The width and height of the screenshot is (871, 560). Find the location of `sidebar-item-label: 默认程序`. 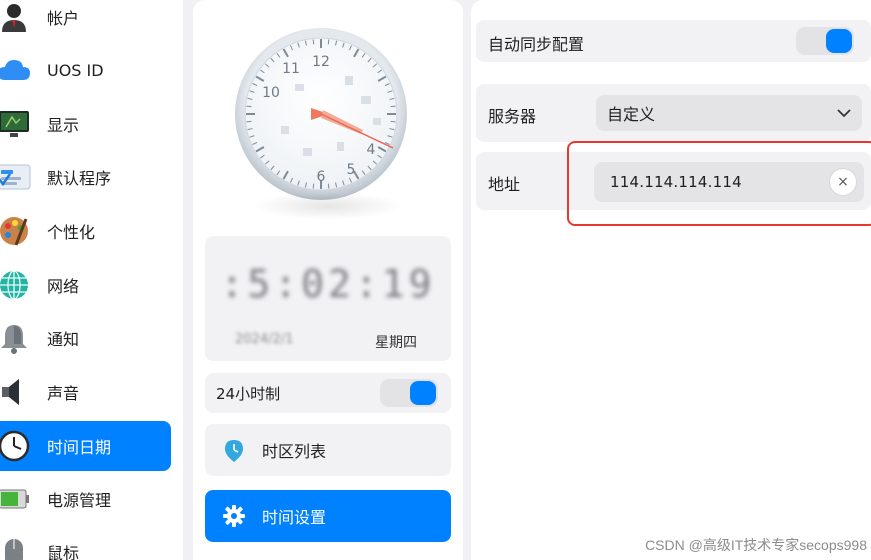

sidebar-item-label: 默认程序 is located at coordinates (79, 178).